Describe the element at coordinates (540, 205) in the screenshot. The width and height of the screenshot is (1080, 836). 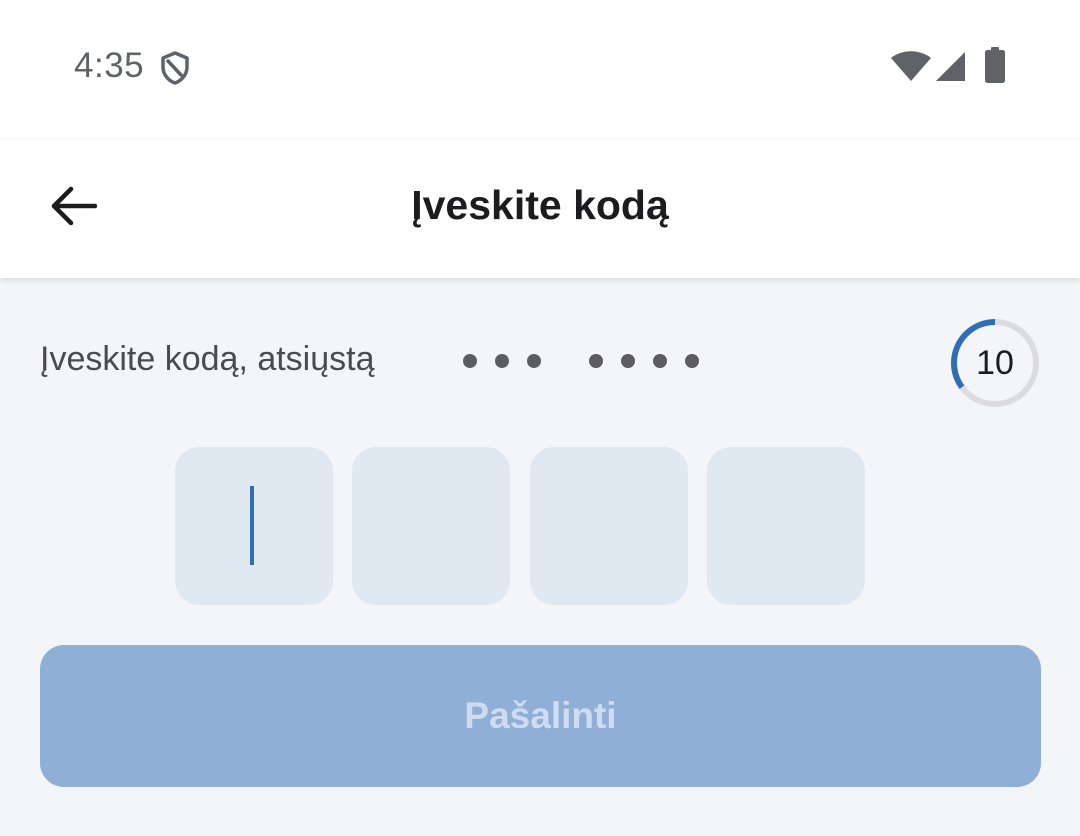
I see `page-title: Įveskite kodą` at that location.